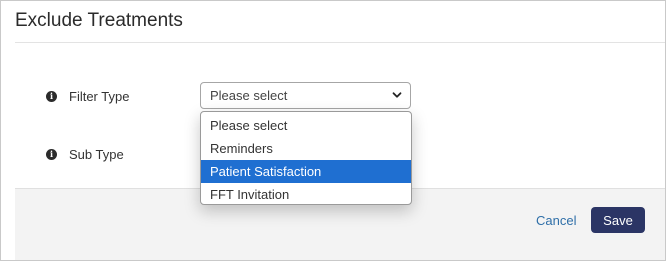  Describe the element at coordinates (306, 125) in the screenshot. I see `dropdown-option: Please select` at that location.